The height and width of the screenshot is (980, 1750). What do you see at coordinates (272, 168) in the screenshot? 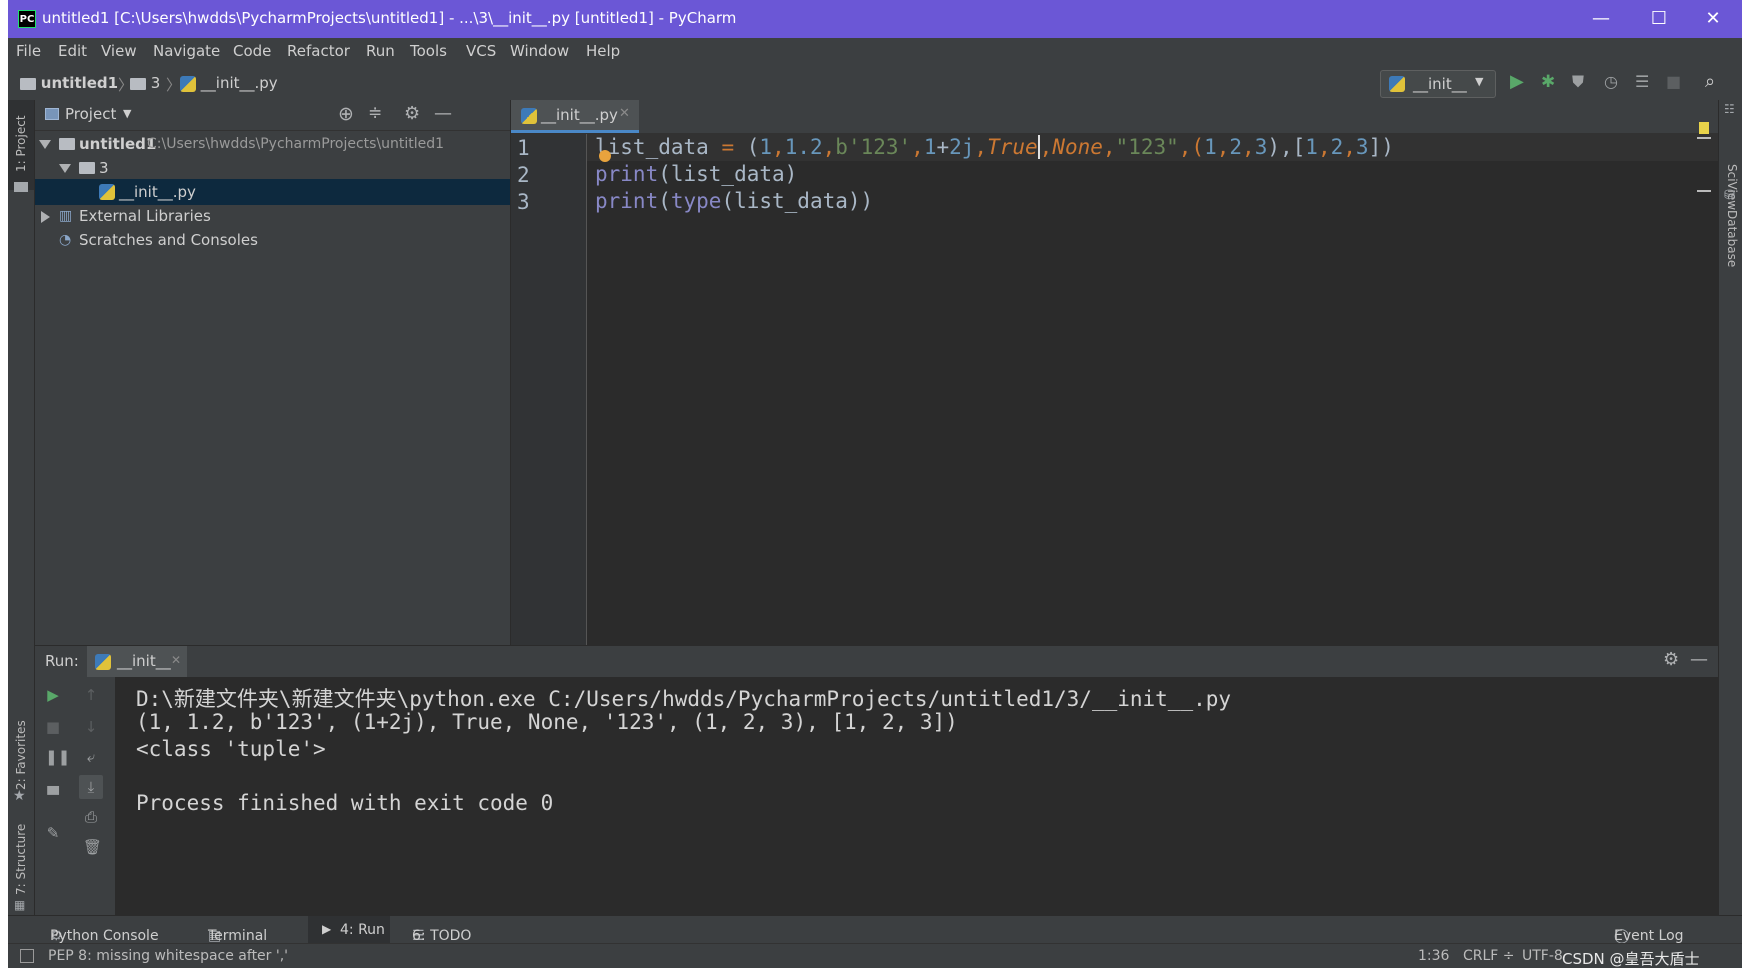
I see `tree-item-folder-3: 3` at bounding box center [272, 168].